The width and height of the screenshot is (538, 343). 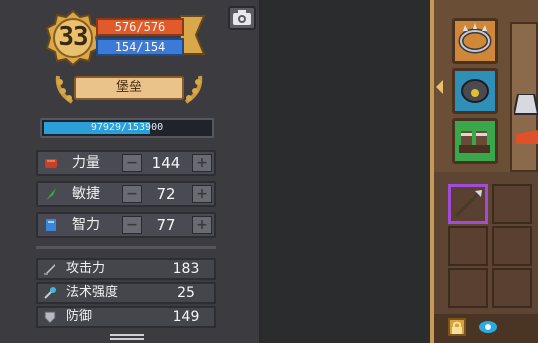 I want to click on amulet-icon, so click(x=475, y=91).